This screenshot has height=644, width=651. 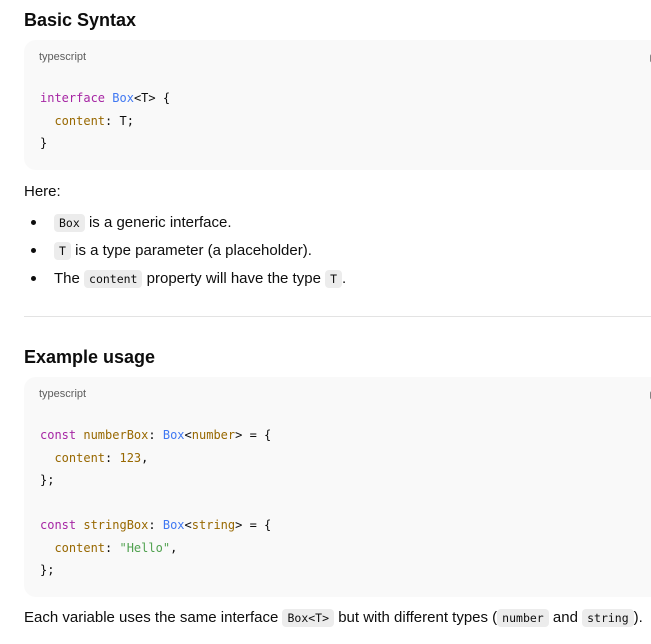 What do you see at coordinates (42, 191) in the screenshot?
I see `here-label: Here:` at bounding box center [42, 191].